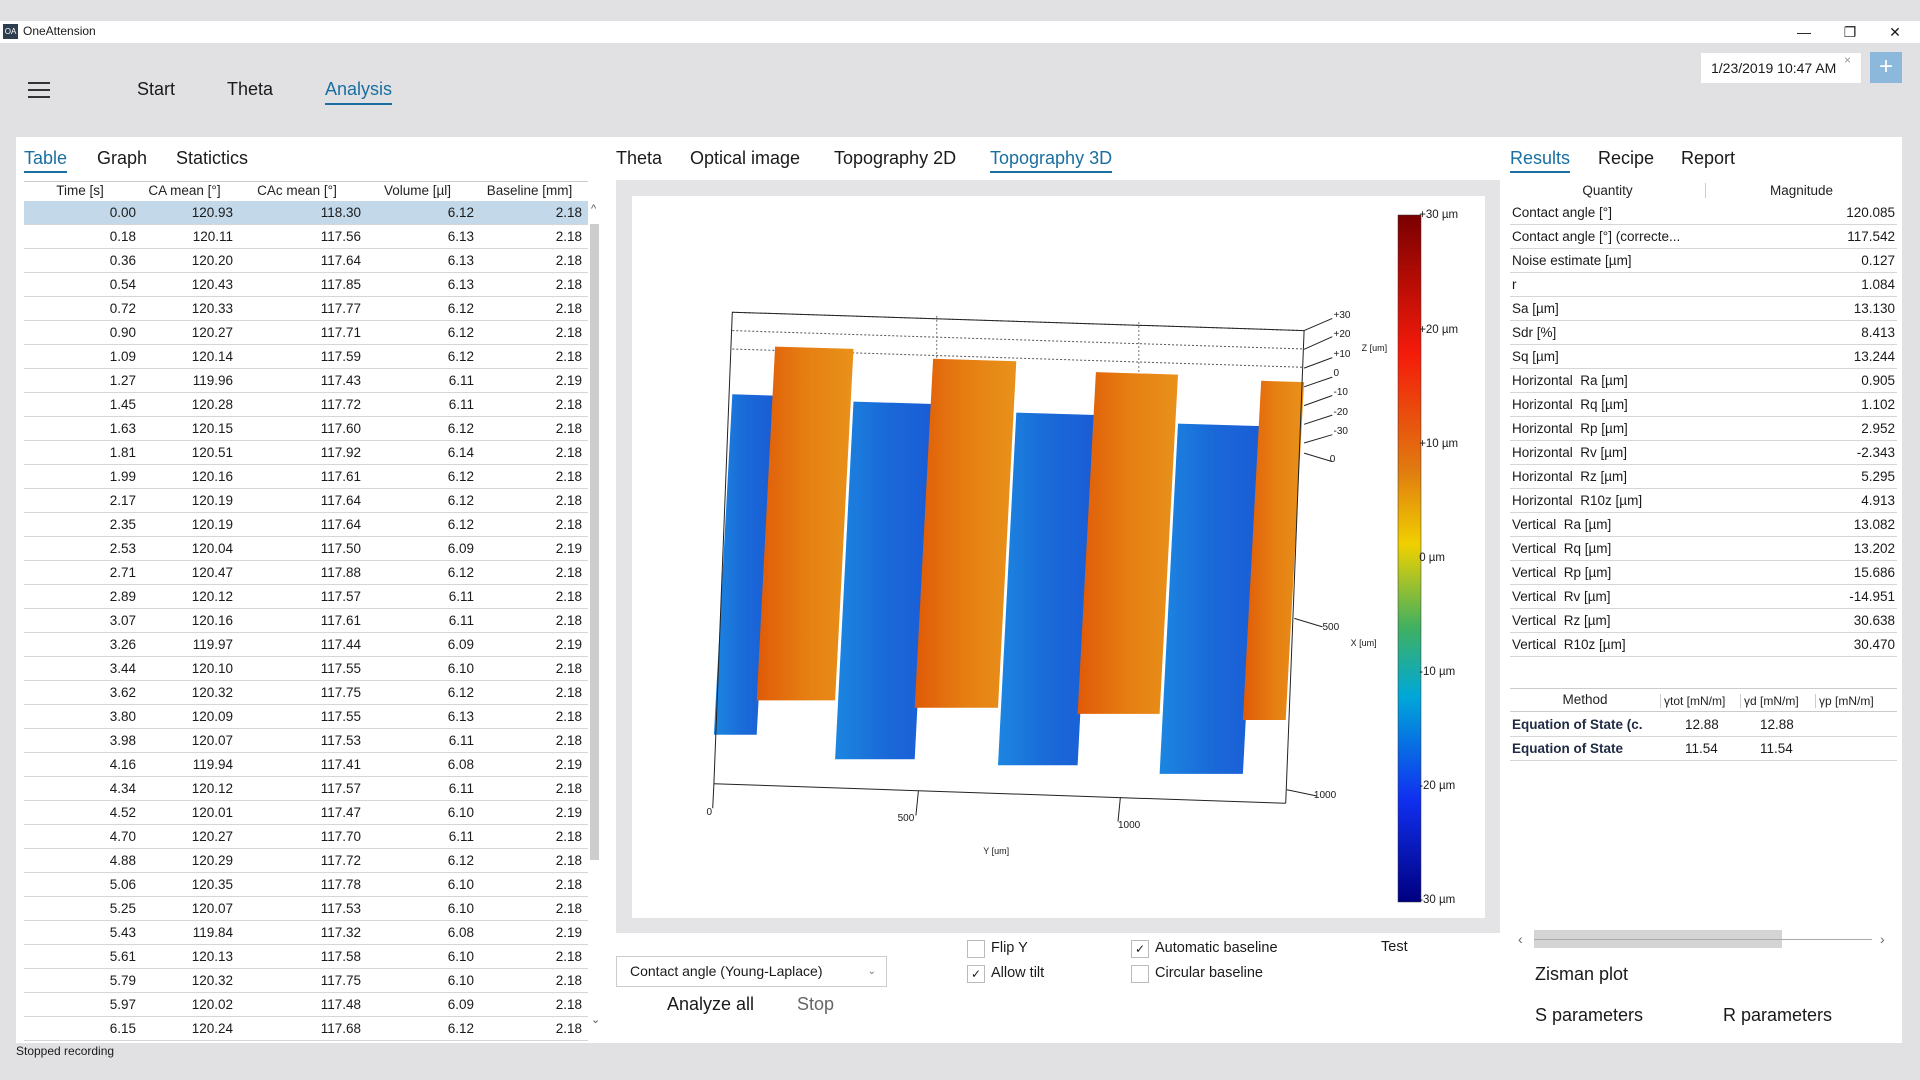  Describe the element at coordinates (1585, 699) in the screenshot. I see `column-header-method: Method` at that location.